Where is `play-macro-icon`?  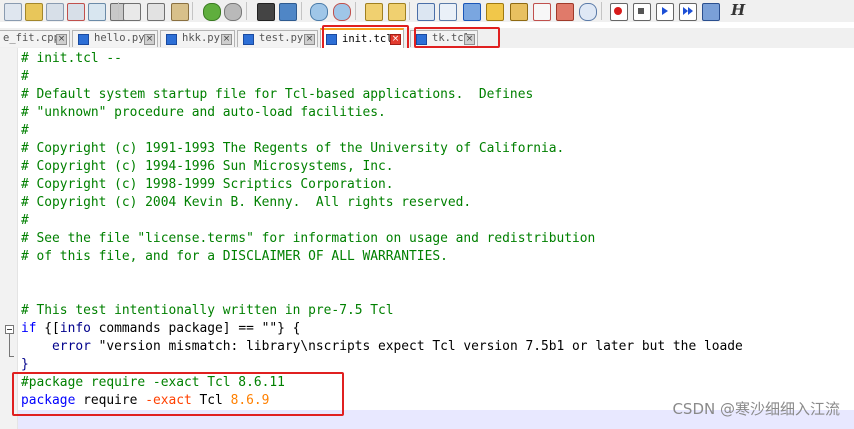 play-macro-icon is located at coordinates (665, 12).